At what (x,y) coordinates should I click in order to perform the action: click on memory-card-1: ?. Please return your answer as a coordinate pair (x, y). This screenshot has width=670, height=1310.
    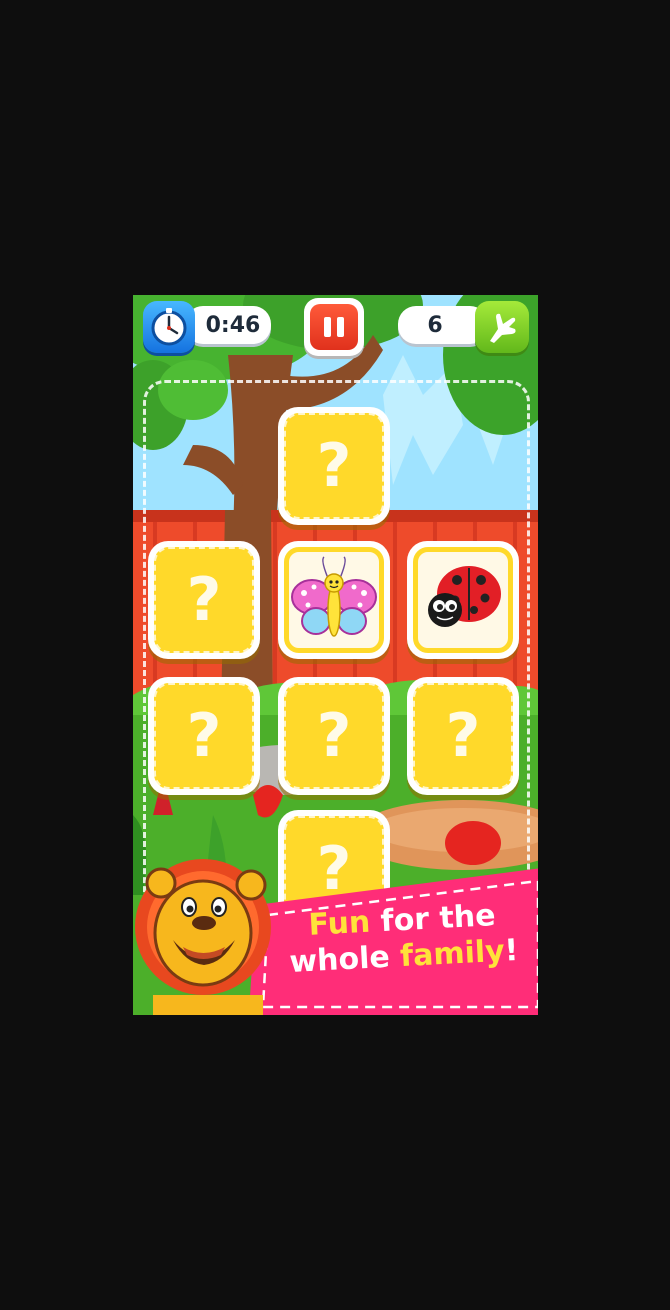
    Looking at the image, I should click on (334, 466).